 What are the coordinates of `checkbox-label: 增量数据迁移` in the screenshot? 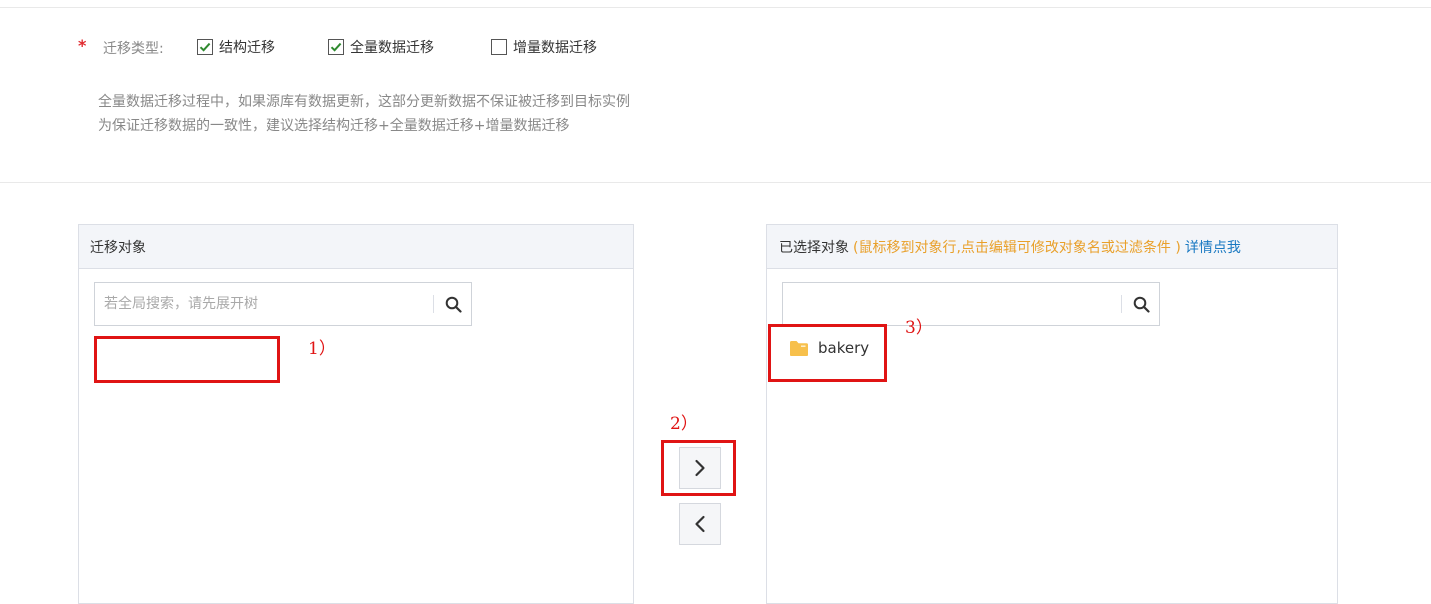 It's located at (555, 48).